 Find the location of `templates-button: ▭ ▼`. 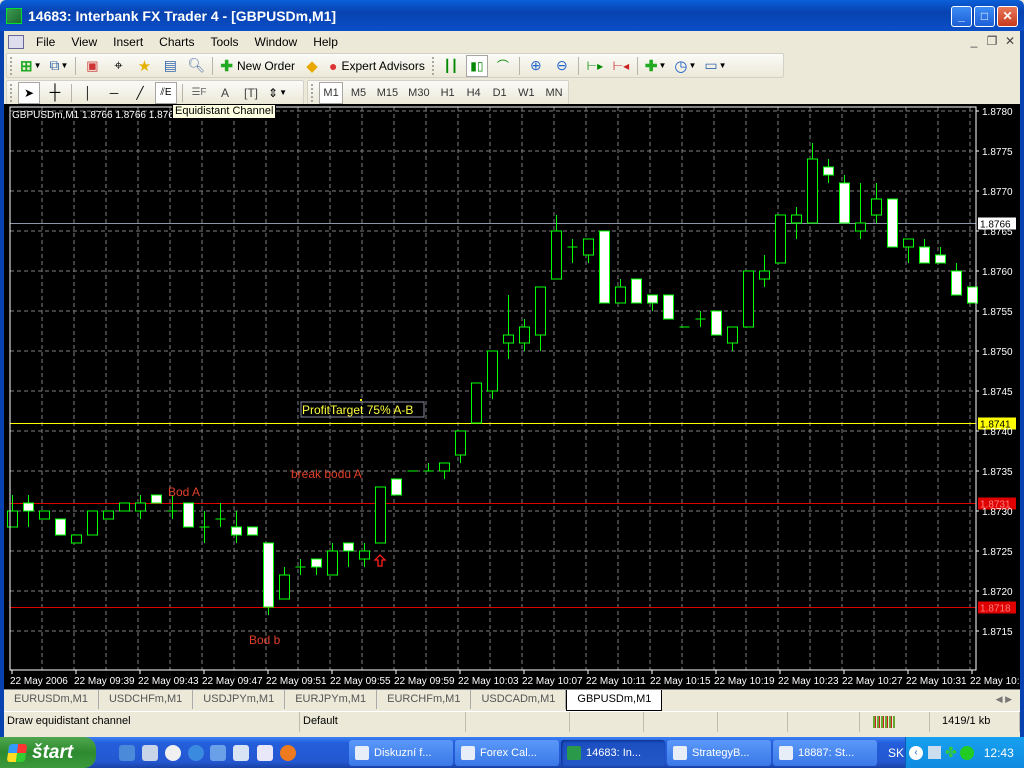

templates-button: ▭ ▼ is located at coordinates (715, 66).